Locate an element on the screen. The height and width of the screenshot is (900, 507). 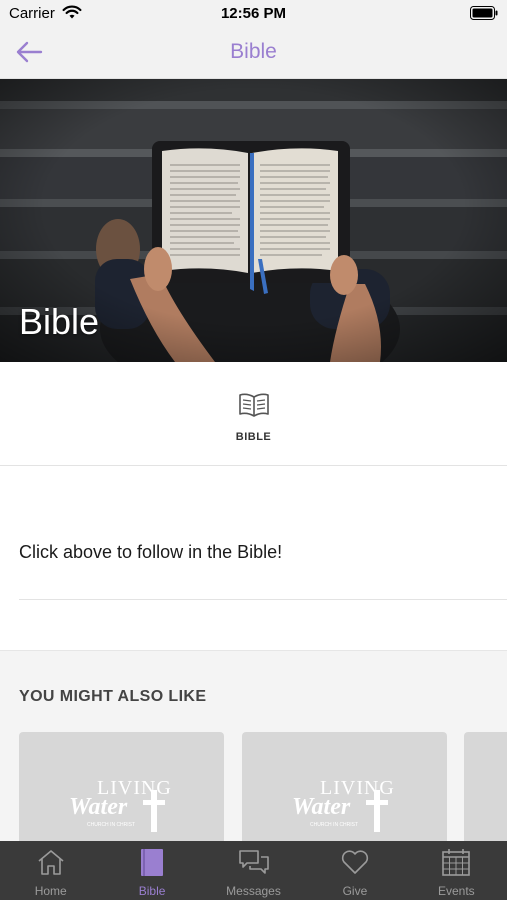
bottom-tab-bar: Home Bible Messages Give Events is located at coordinates (253, 870).